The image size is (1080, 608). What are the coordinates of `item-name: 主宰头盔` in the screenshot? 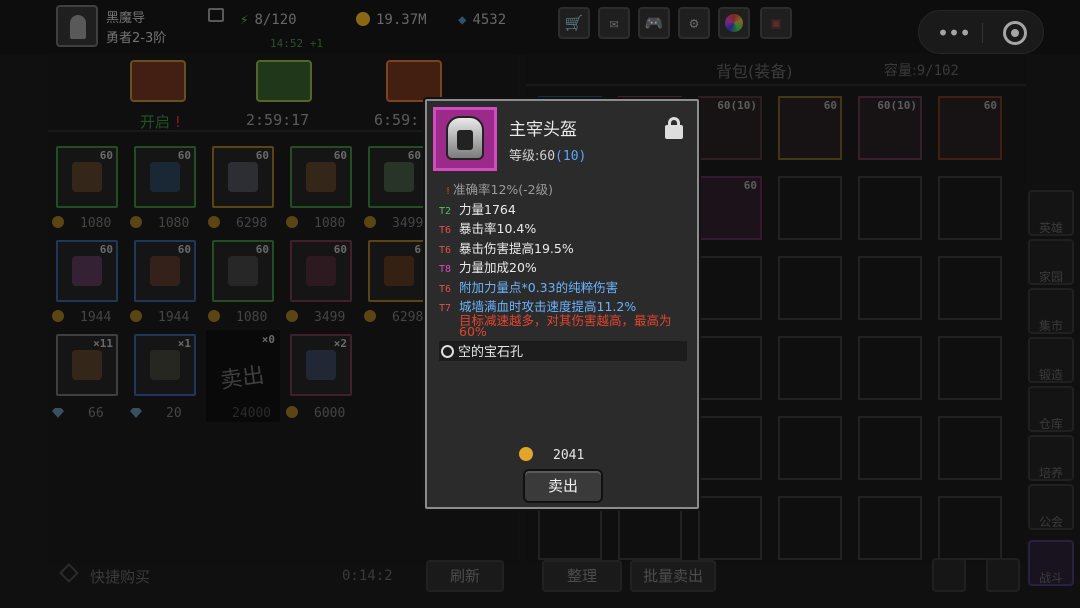 It's located at (543, 130).